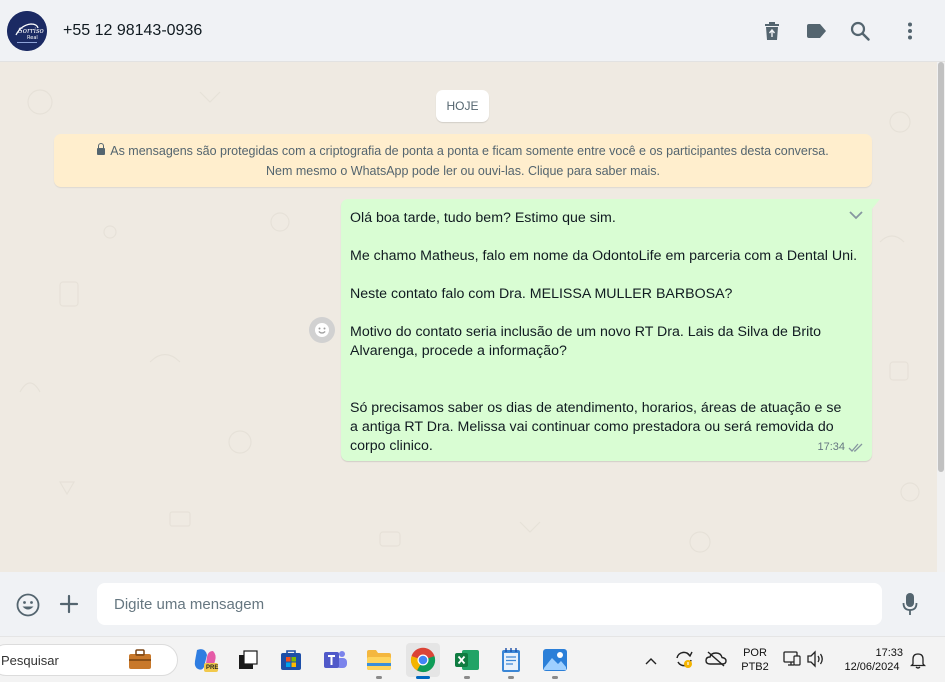  I want to click on taskbar-task-view, so click(248, 660).